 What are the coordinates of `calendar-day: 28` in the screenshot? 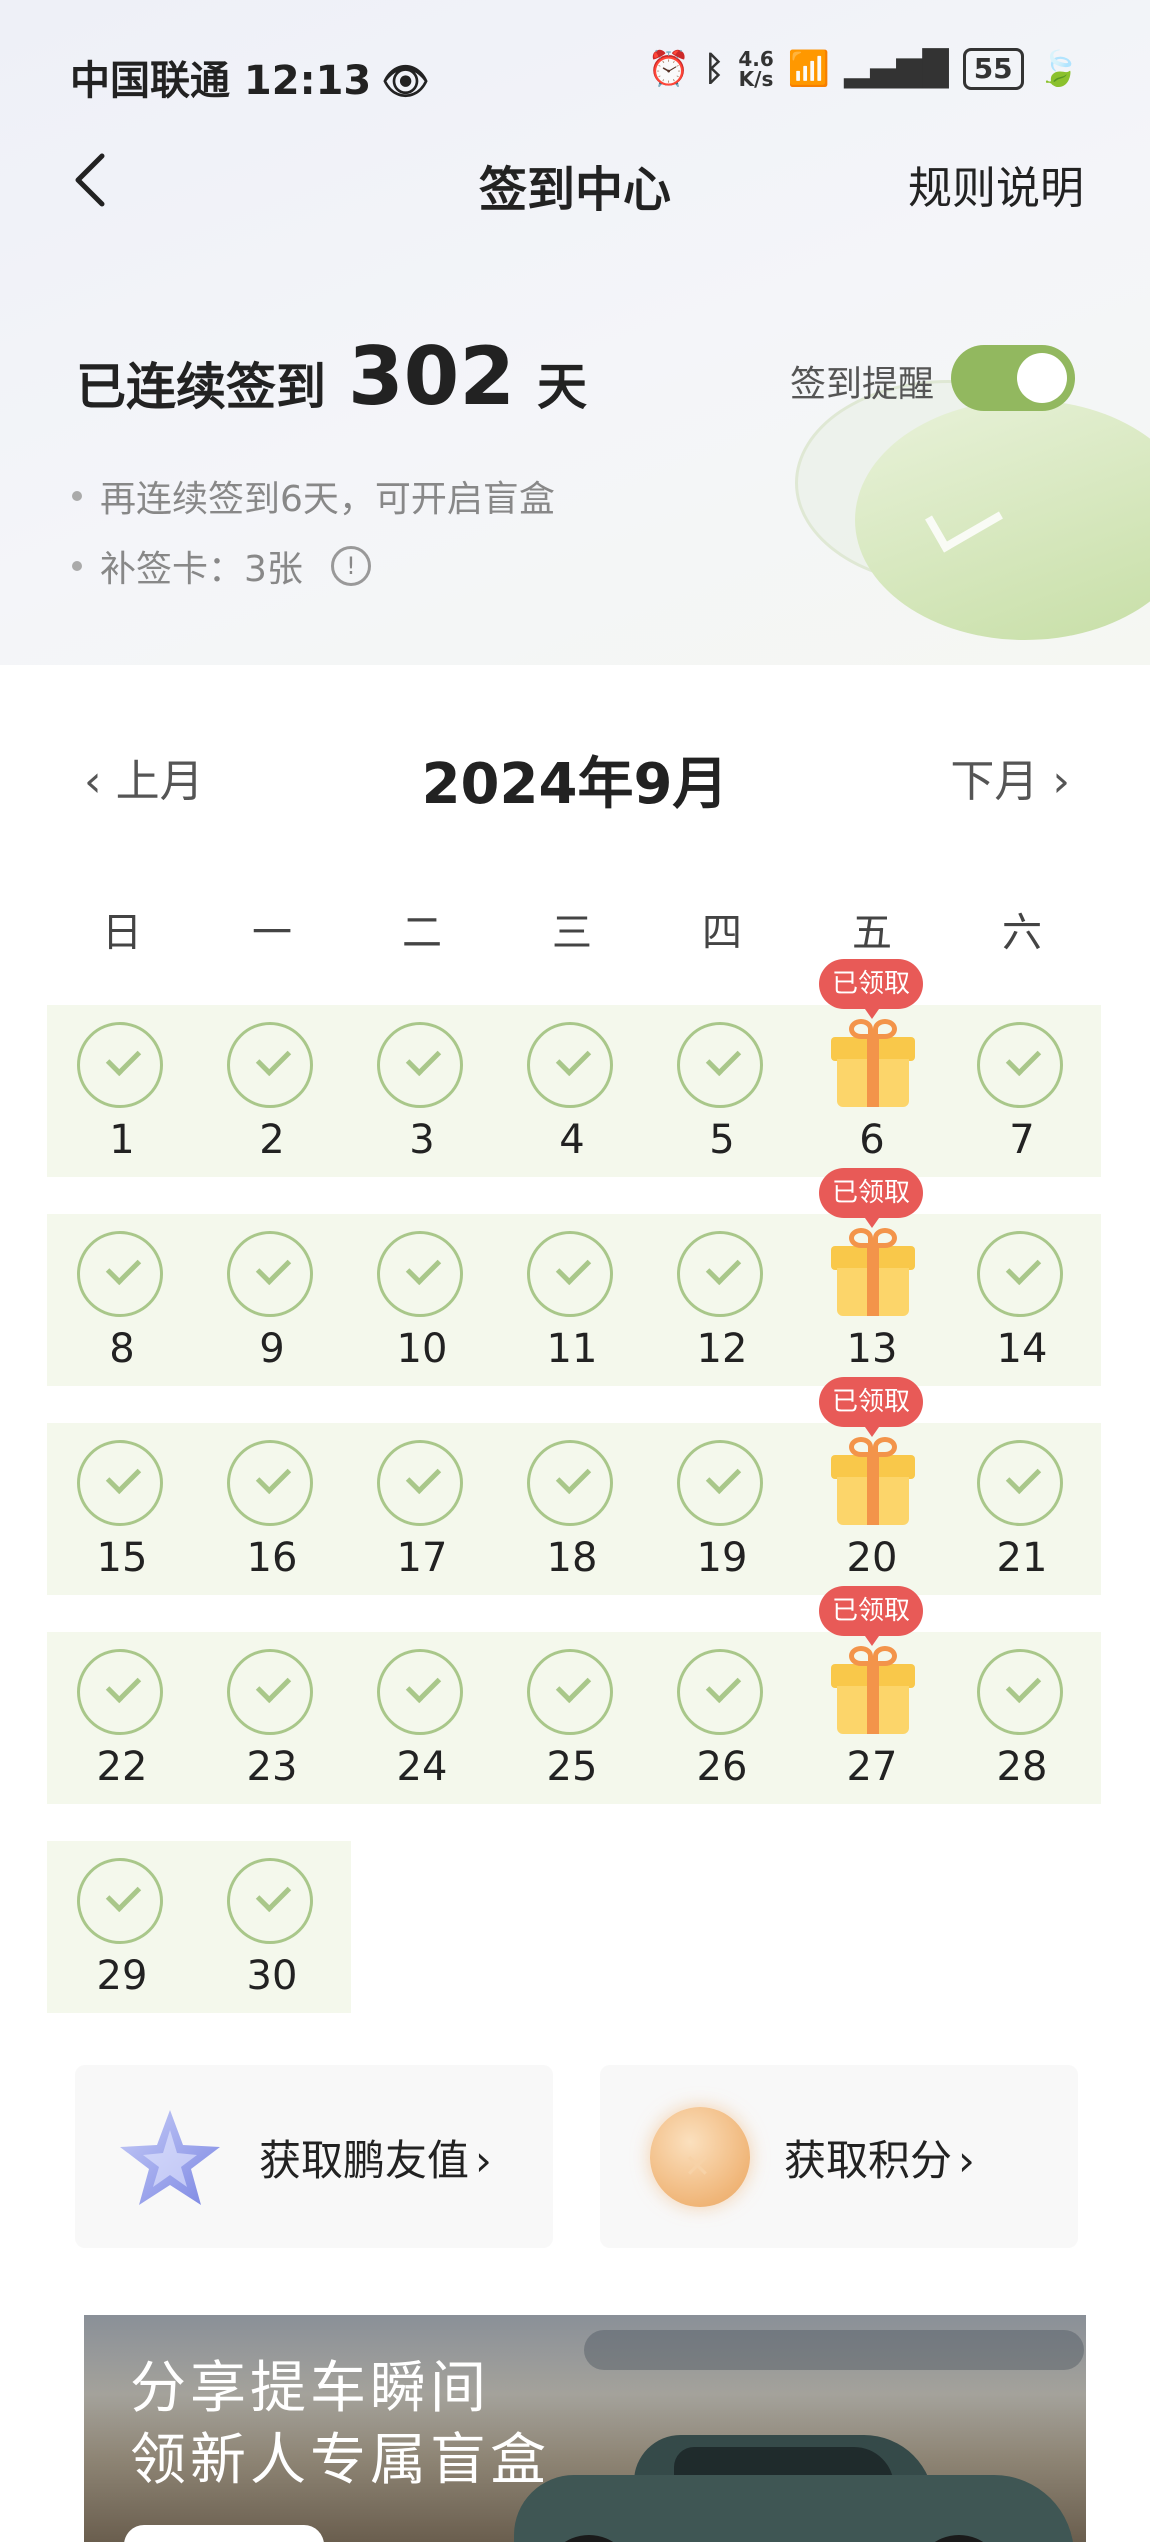 It's located at (1022, 1722).